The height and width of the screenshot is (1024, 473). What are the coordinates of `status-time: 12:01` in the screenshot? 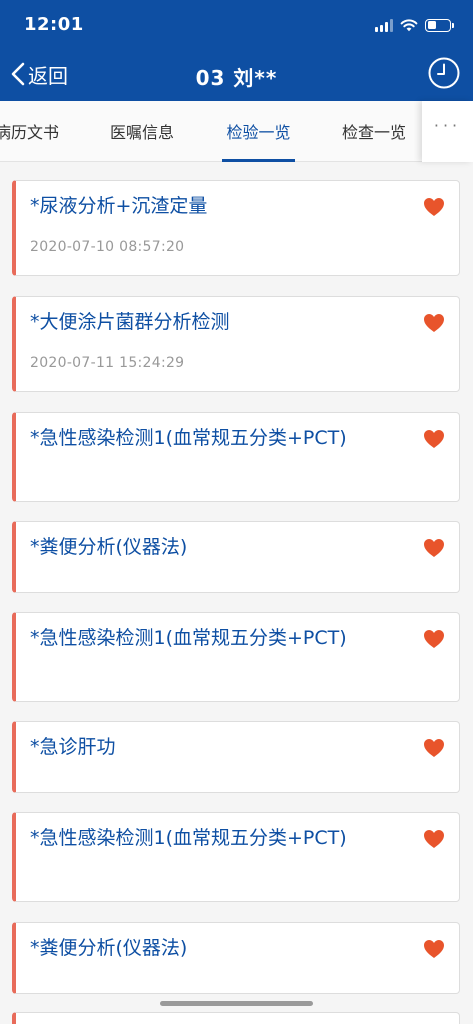 It's located at (54, 24).